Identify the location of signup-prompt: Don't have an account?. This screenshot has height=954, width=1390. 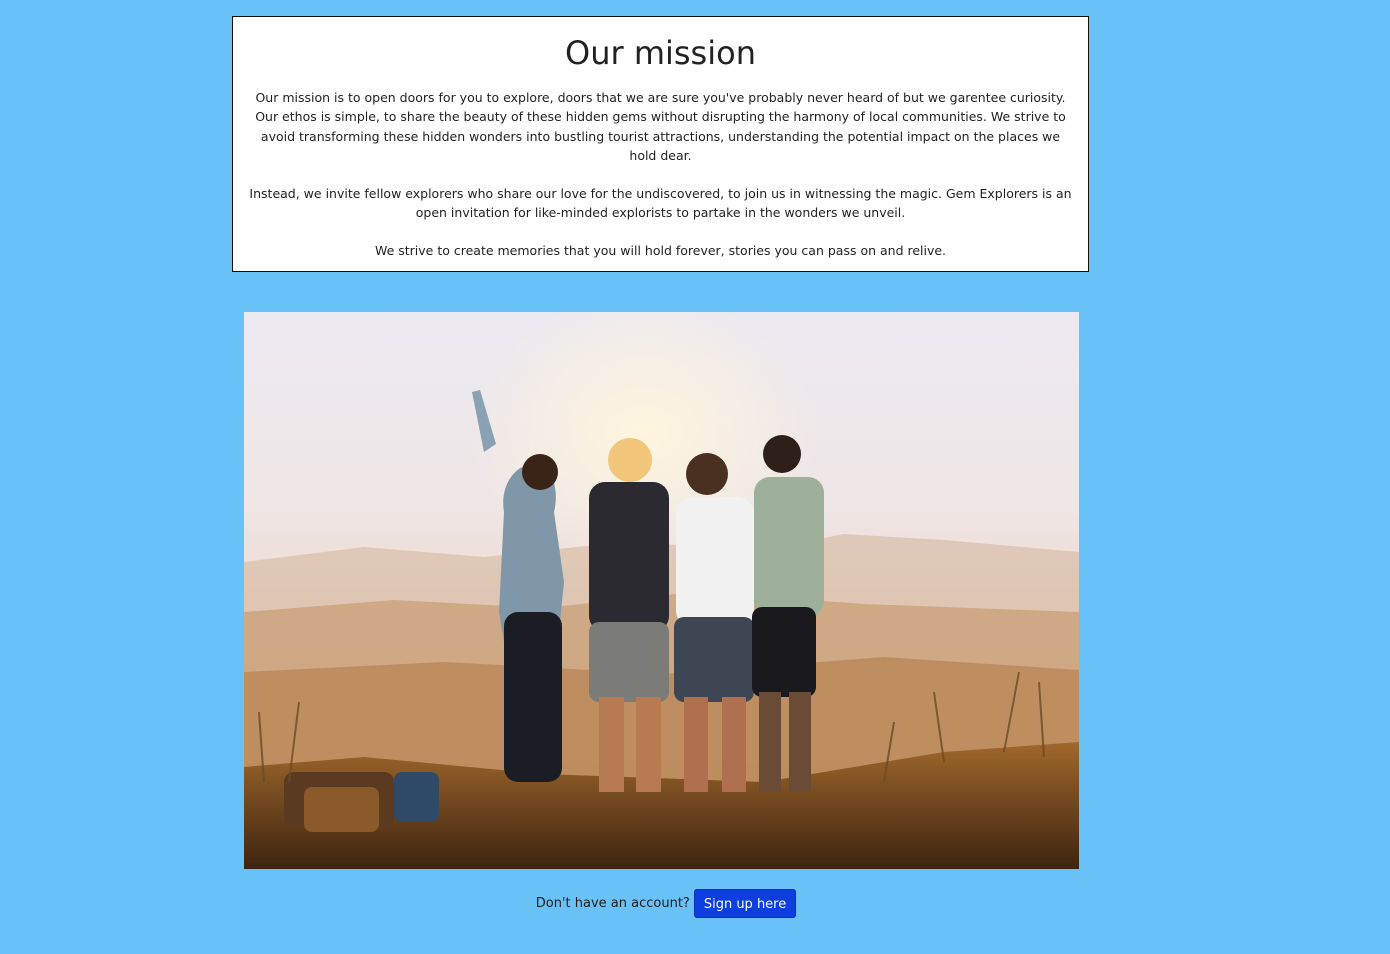
(612, 903).